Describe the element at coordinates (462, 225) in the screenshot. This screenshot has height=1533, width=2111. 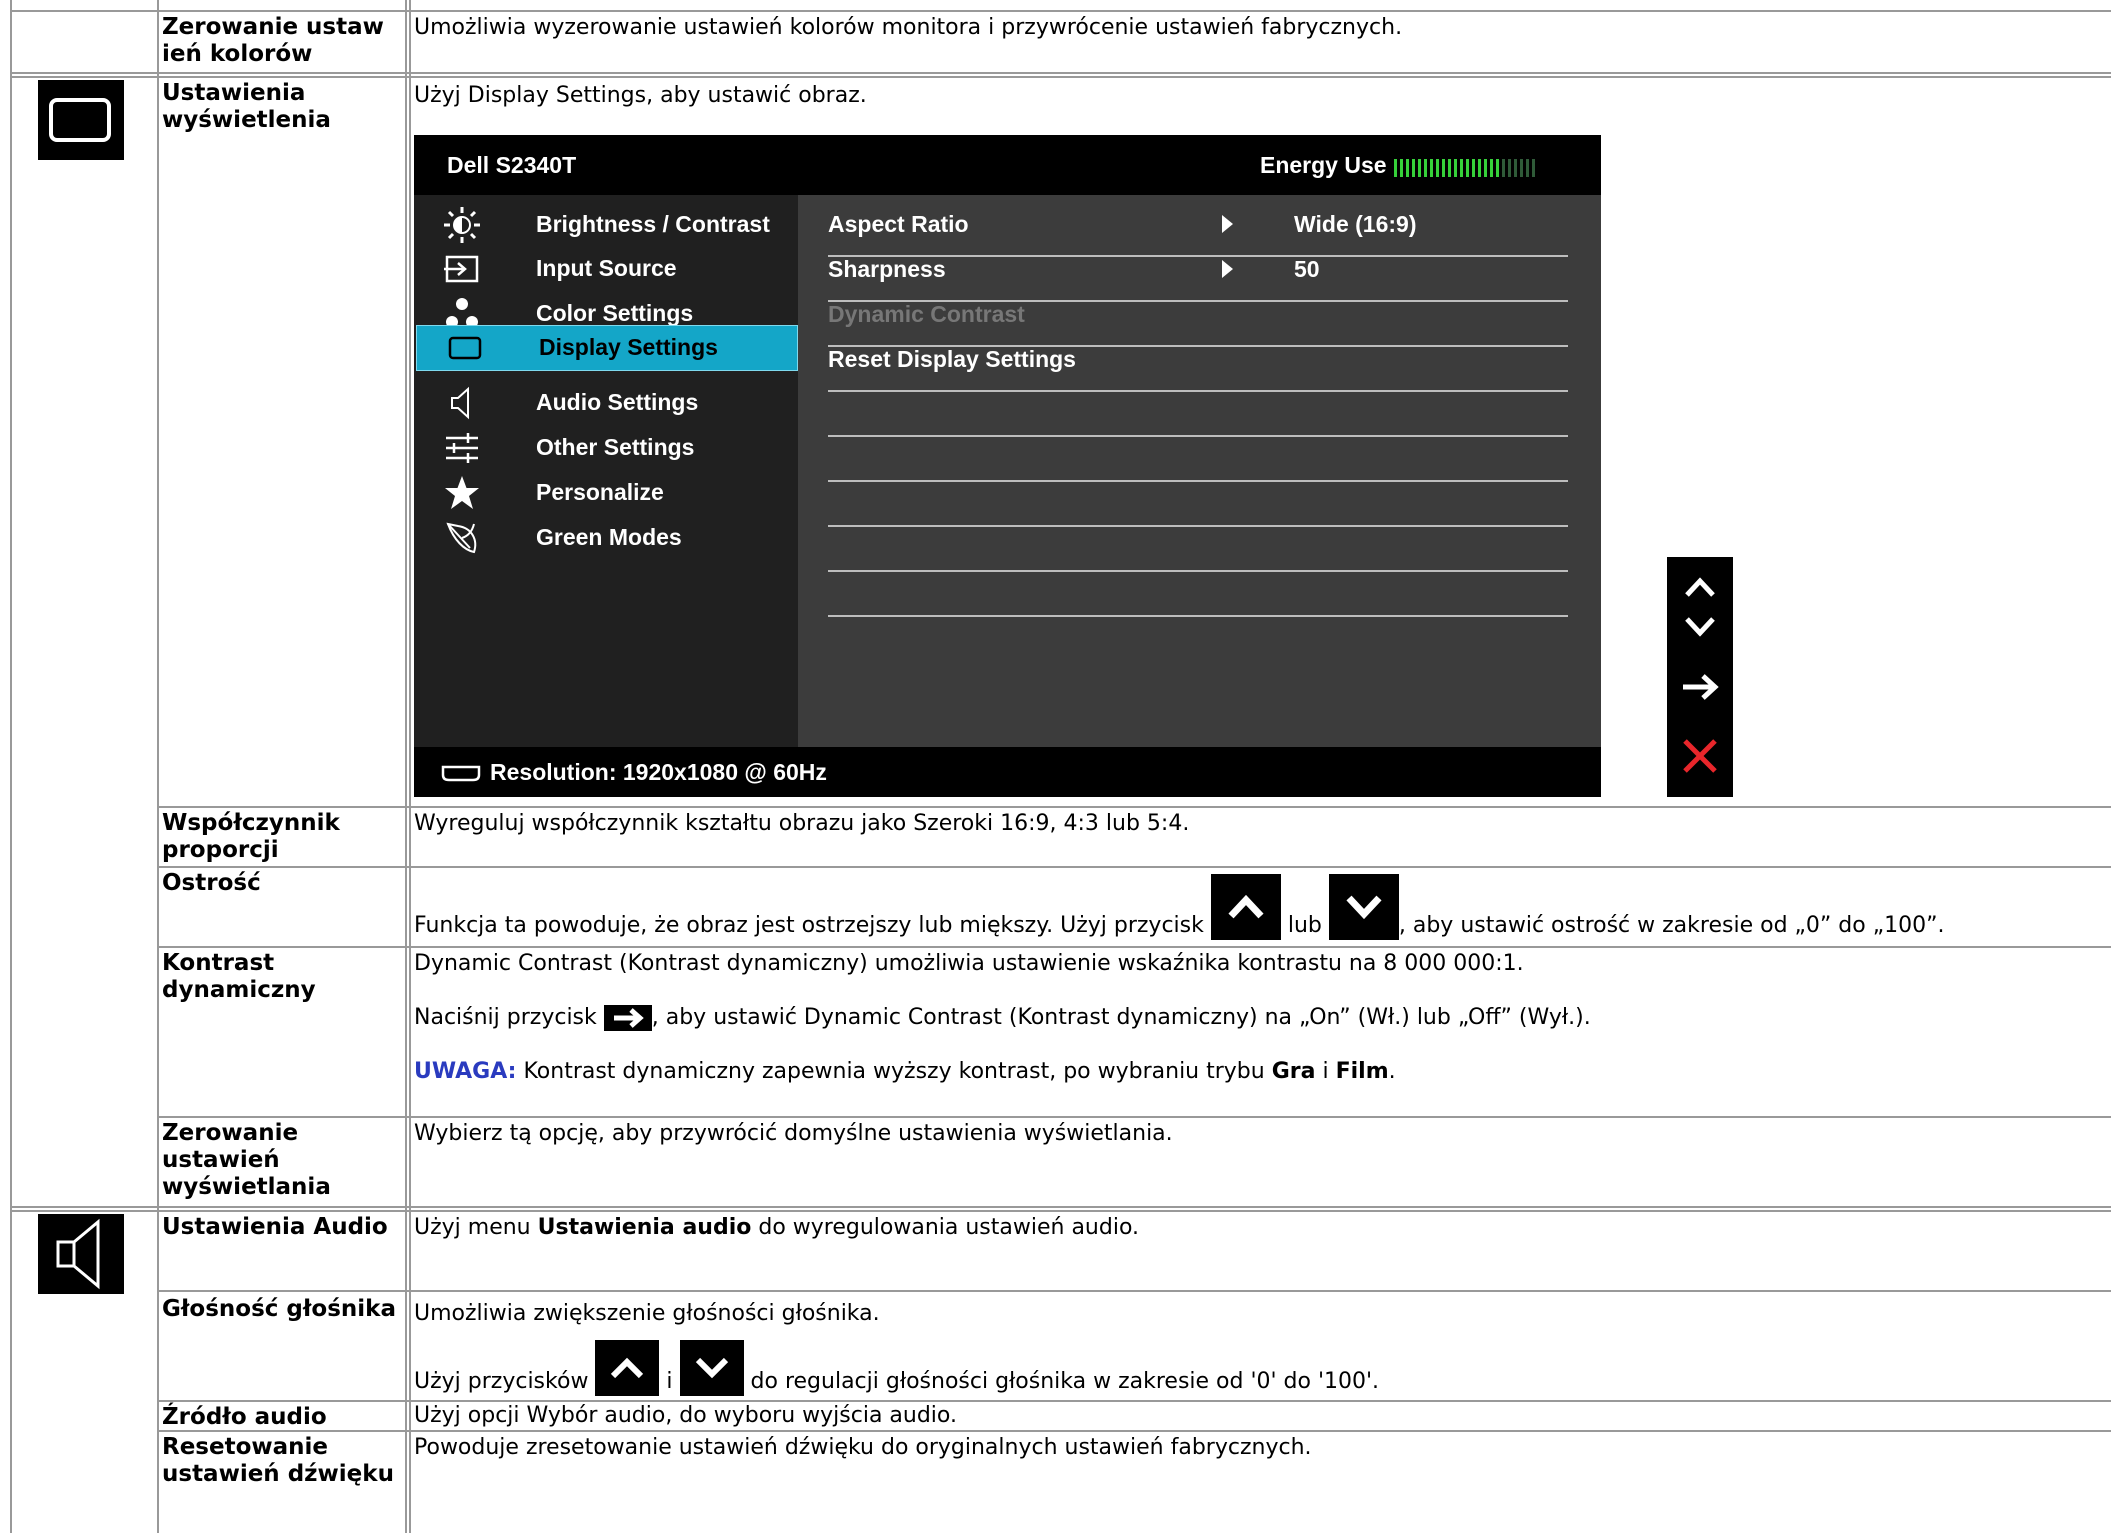
I see `brightness-icon` at that location.